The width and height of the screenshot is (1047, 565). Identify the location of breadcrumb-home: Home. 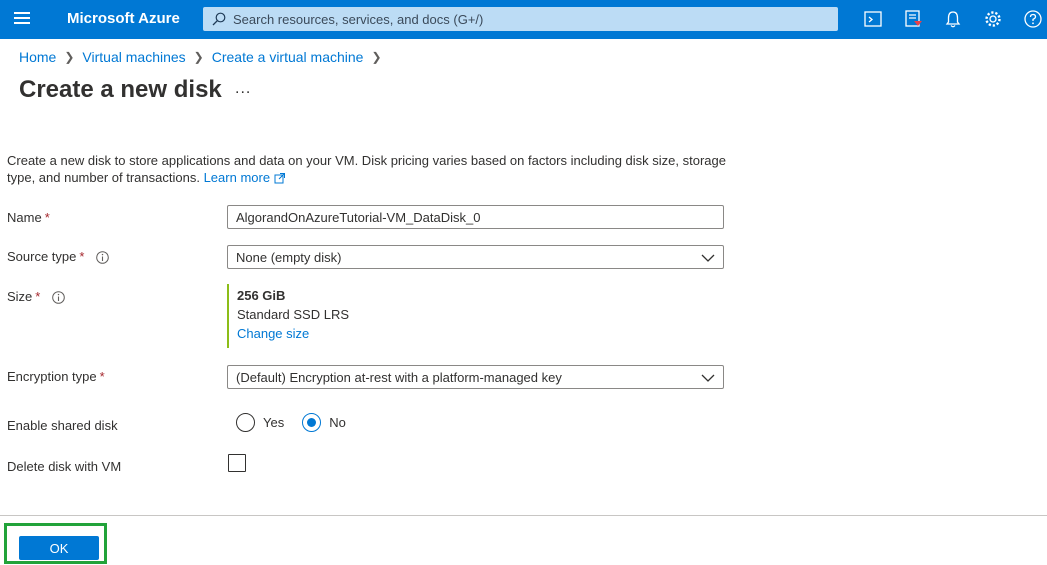
(37, 57).